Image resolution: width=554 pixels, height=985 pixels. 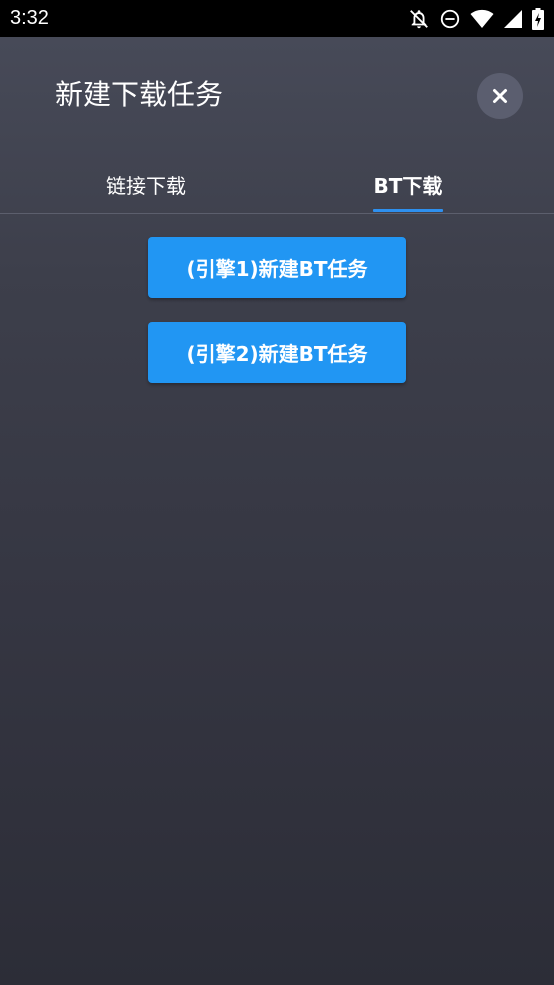 I want to click on status-bar: 3:32, so click(x=277, y=18).